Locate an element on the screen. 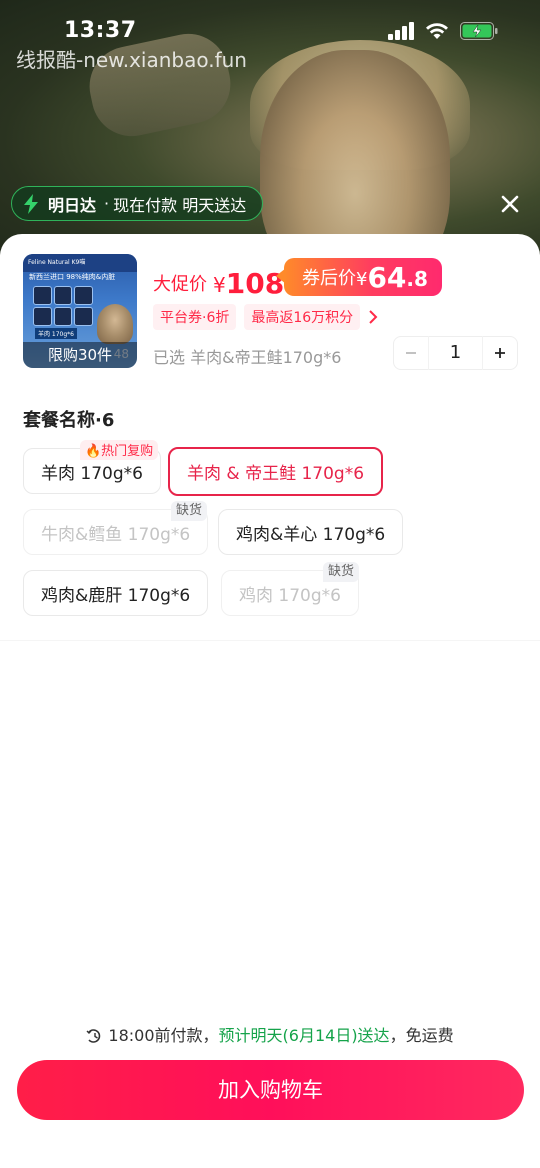 This screenshot has height=1168, width=540. coupon-price-decimal: .8 is located at coordinates (417, 279).